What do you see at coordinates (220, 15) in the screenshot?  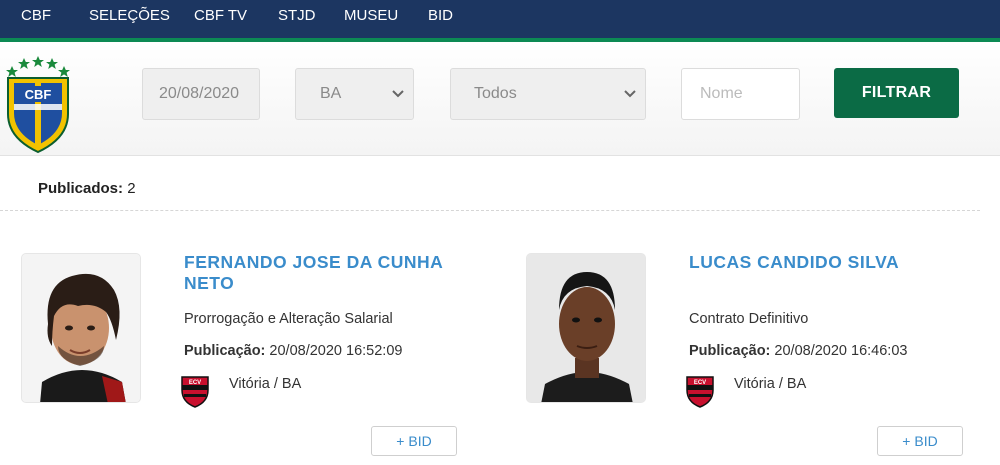 I see `nav-link-cbf-tv: CBF TV` at bounding box center [220, 15].